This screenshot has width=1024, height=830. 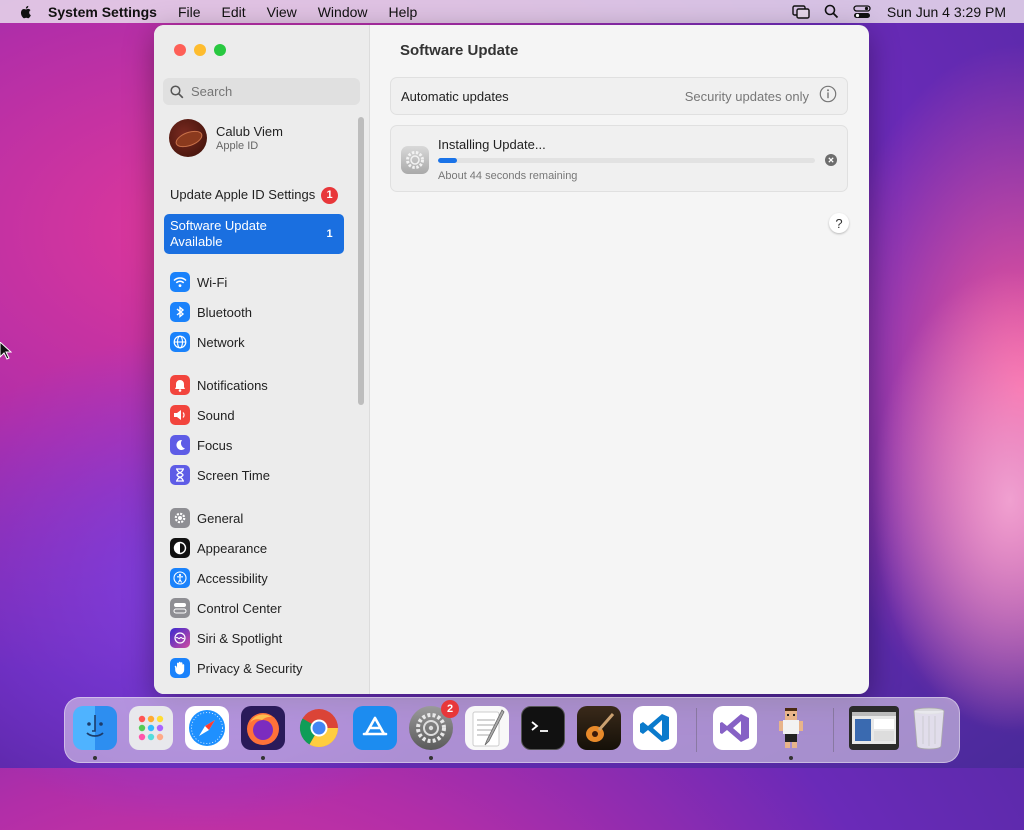 I want to click on screen-mirroring-icon, so click(x=801, y=11).